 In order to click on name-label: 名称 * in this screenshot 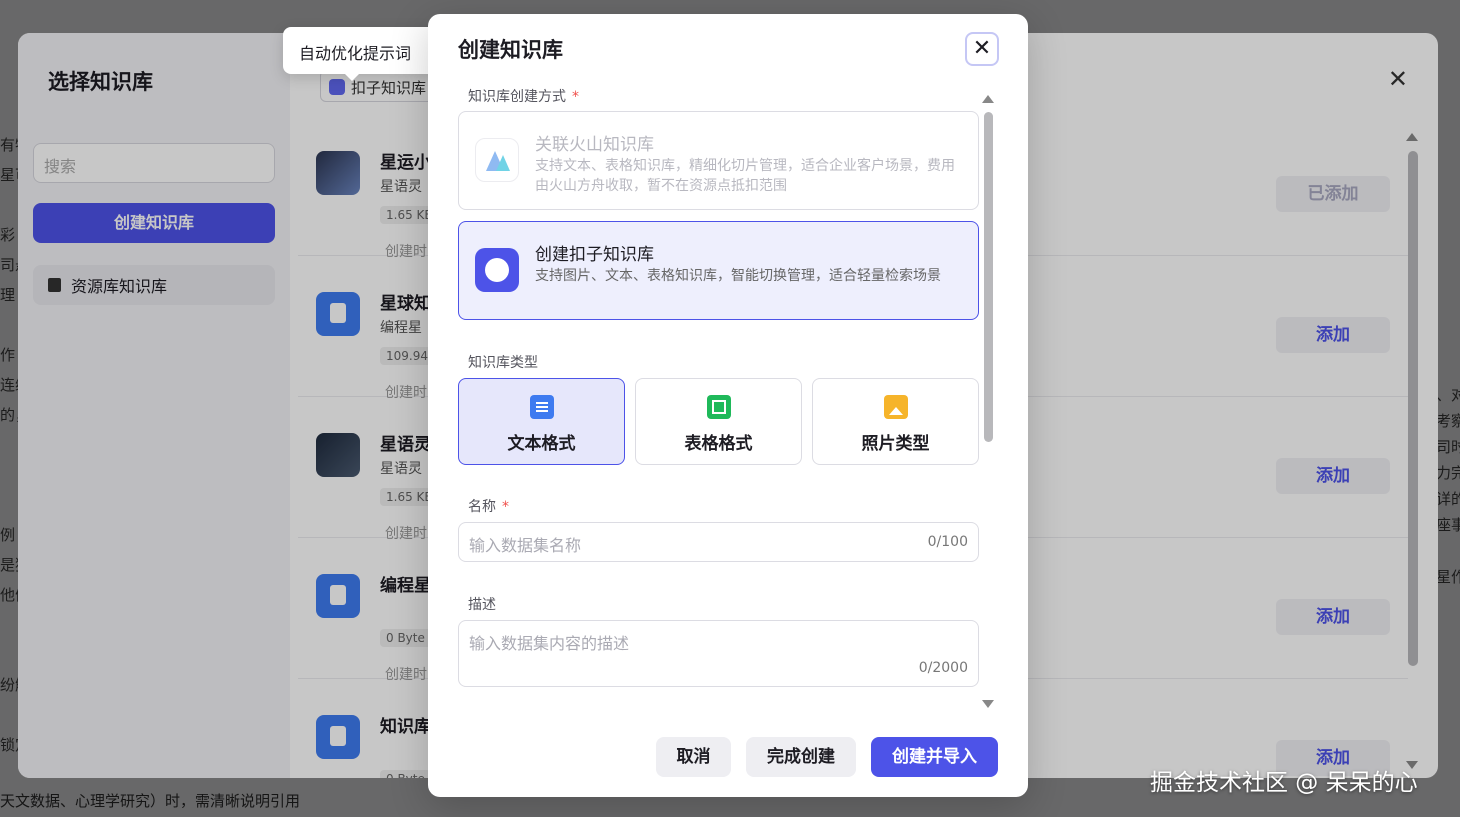, I will do `click(488, 507)`.